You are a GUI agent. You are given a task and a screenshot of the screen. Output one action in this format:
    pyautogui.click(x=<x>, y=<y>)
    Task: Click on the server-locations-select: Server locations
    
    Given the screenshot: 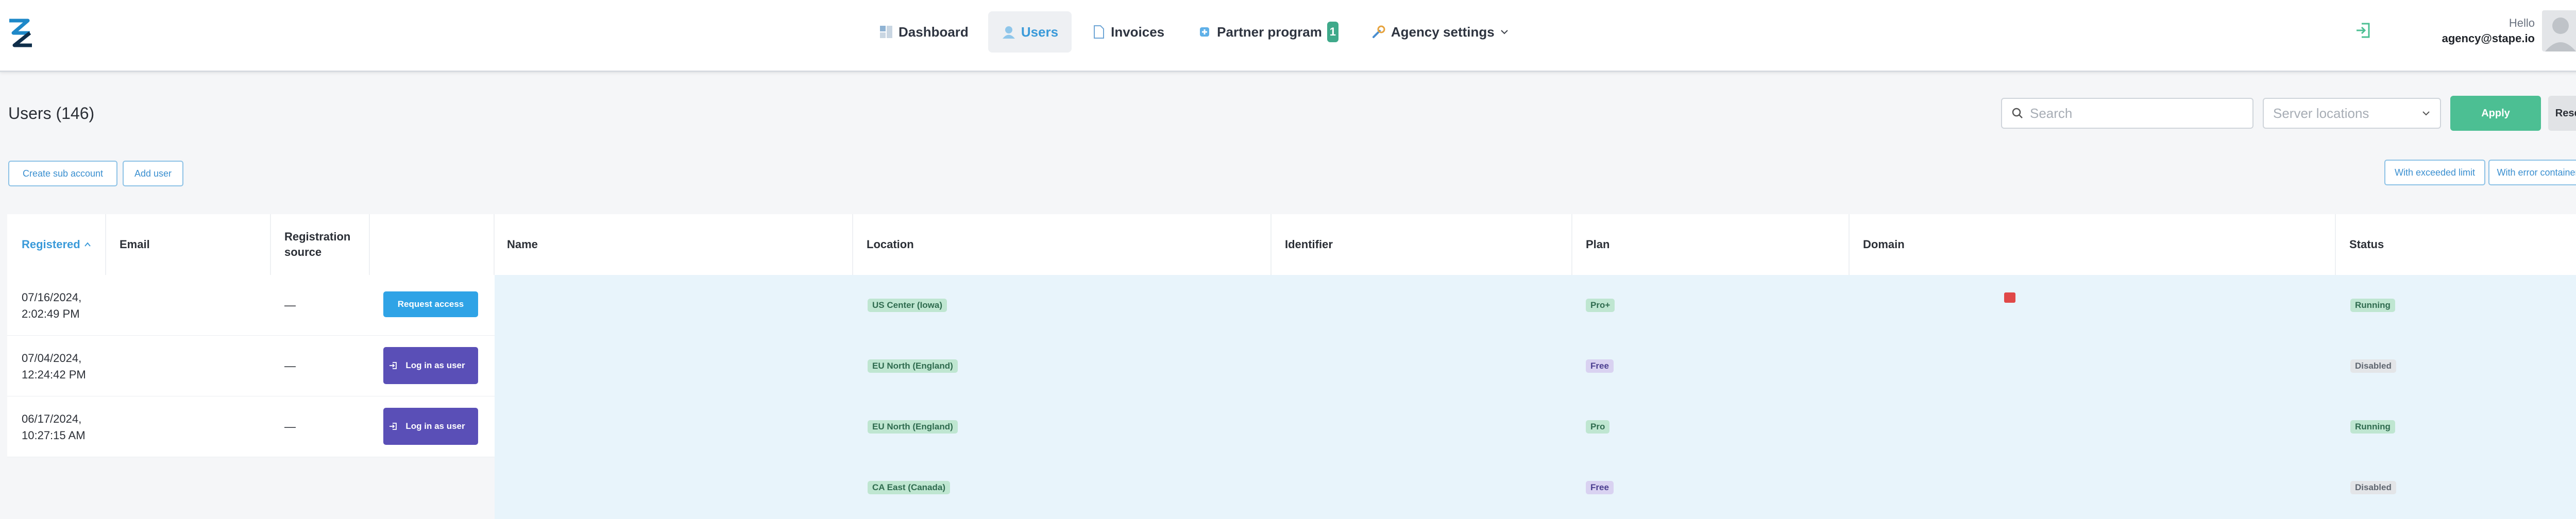 What is the action you would take?
    pyautogui.click(x=2352, y=113)
    